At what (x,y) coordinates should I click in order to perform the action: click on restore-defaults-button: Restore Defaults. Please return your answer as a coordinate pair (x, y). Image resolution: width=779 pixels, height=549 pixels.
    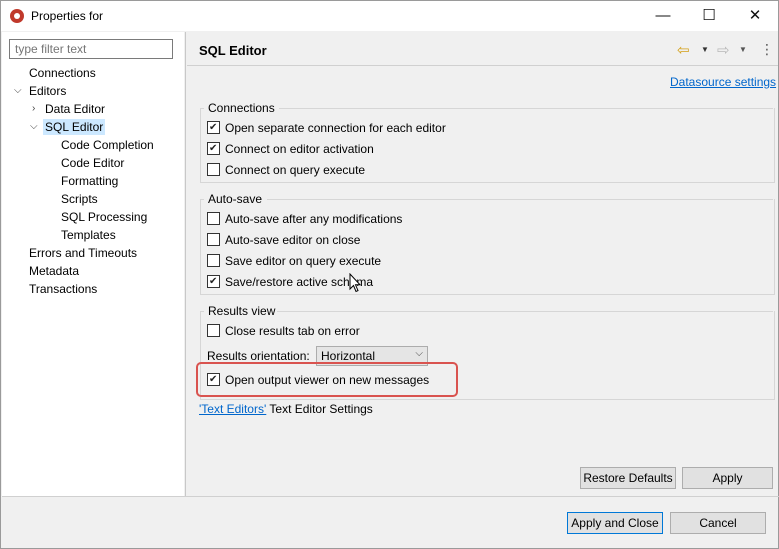
    Looking at the image, I should click on (628, 478).